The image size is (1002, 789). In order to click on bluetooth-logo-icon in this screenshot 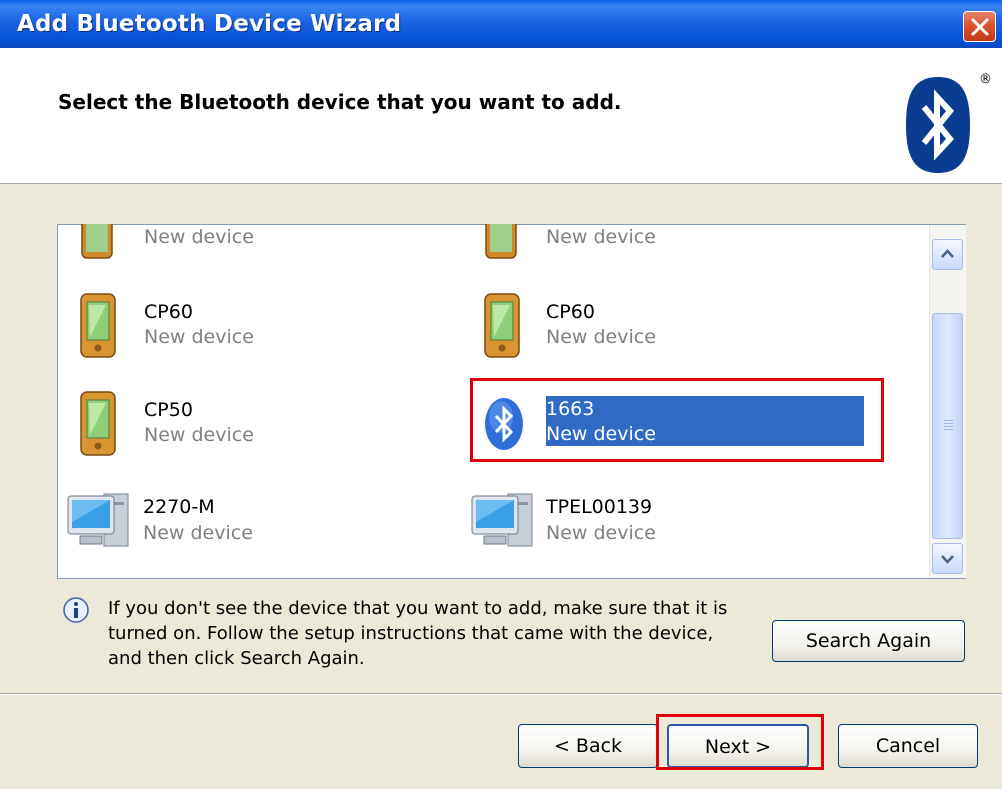, I will do `click(938, 125)`.